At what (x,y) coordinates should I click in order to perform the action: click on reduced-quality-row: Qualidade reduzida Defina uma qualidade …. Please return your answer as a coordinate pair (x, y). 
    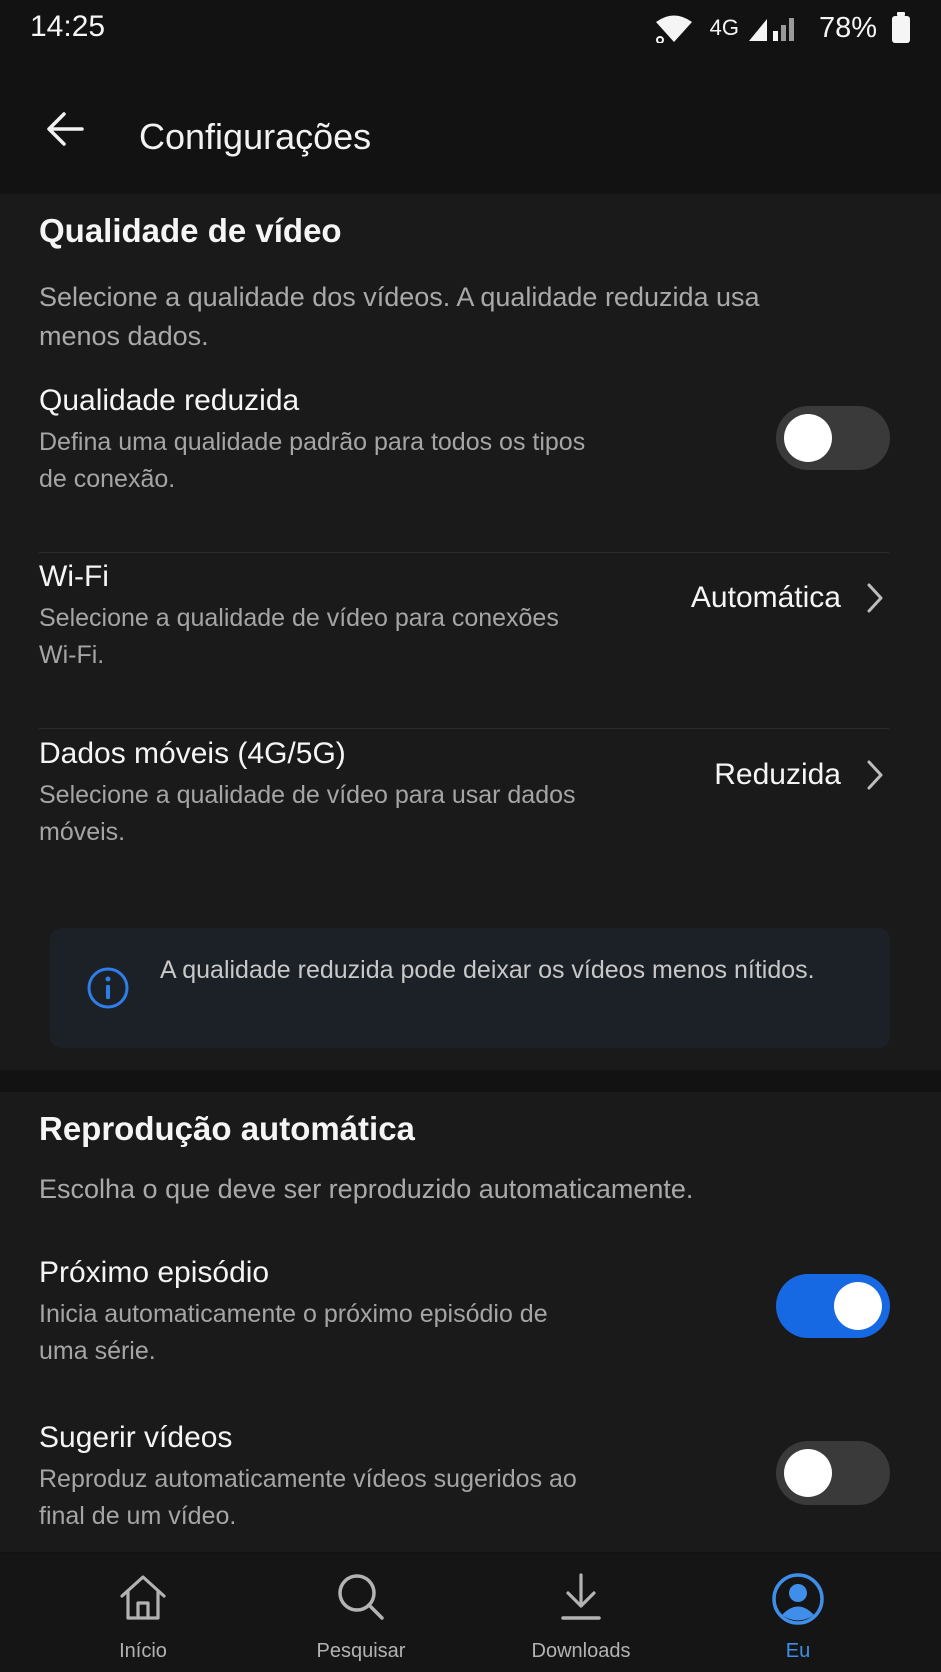
    Looking at the image, I should click on (470, 439).